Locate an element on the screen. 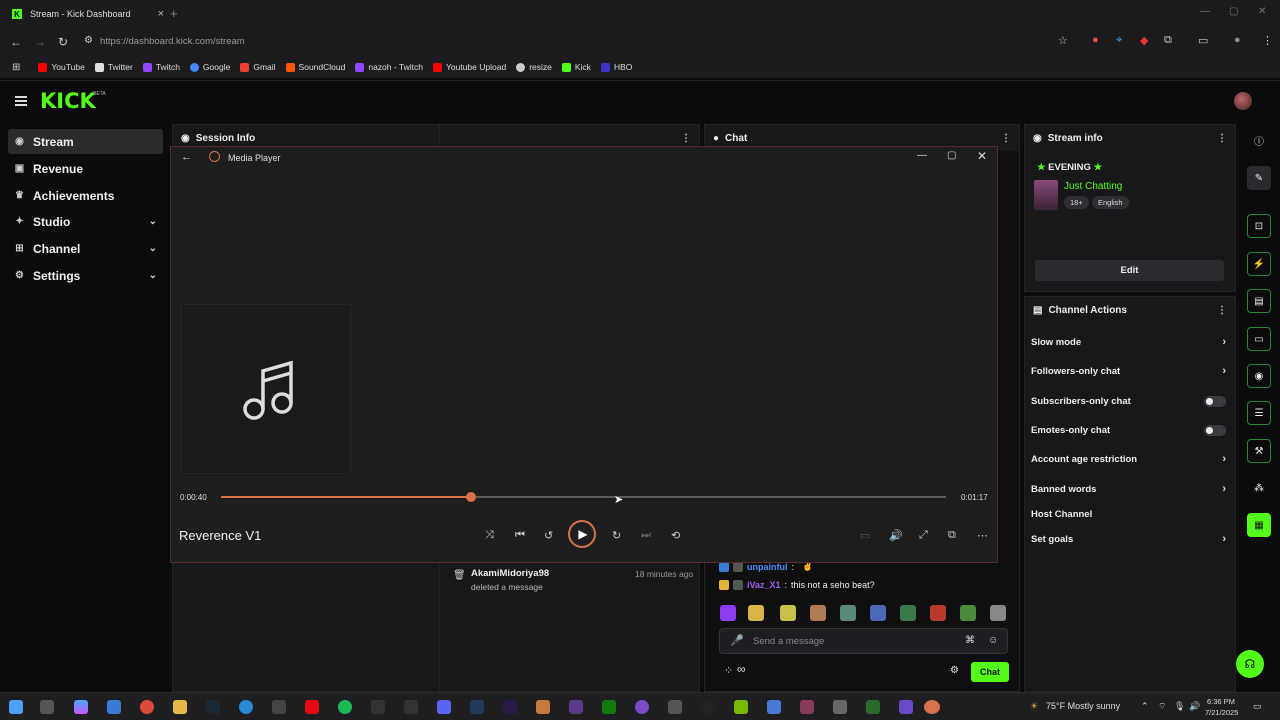 This screenshot has height=720, width=1280. windows-start-icon is located at coordinates (16, 707).